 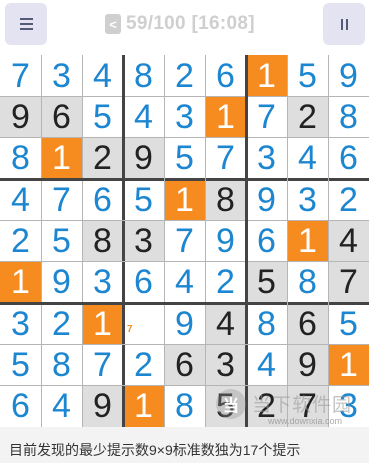 I want to click on game-status: < 59/100 [16:08], so click(x=180, y=24).